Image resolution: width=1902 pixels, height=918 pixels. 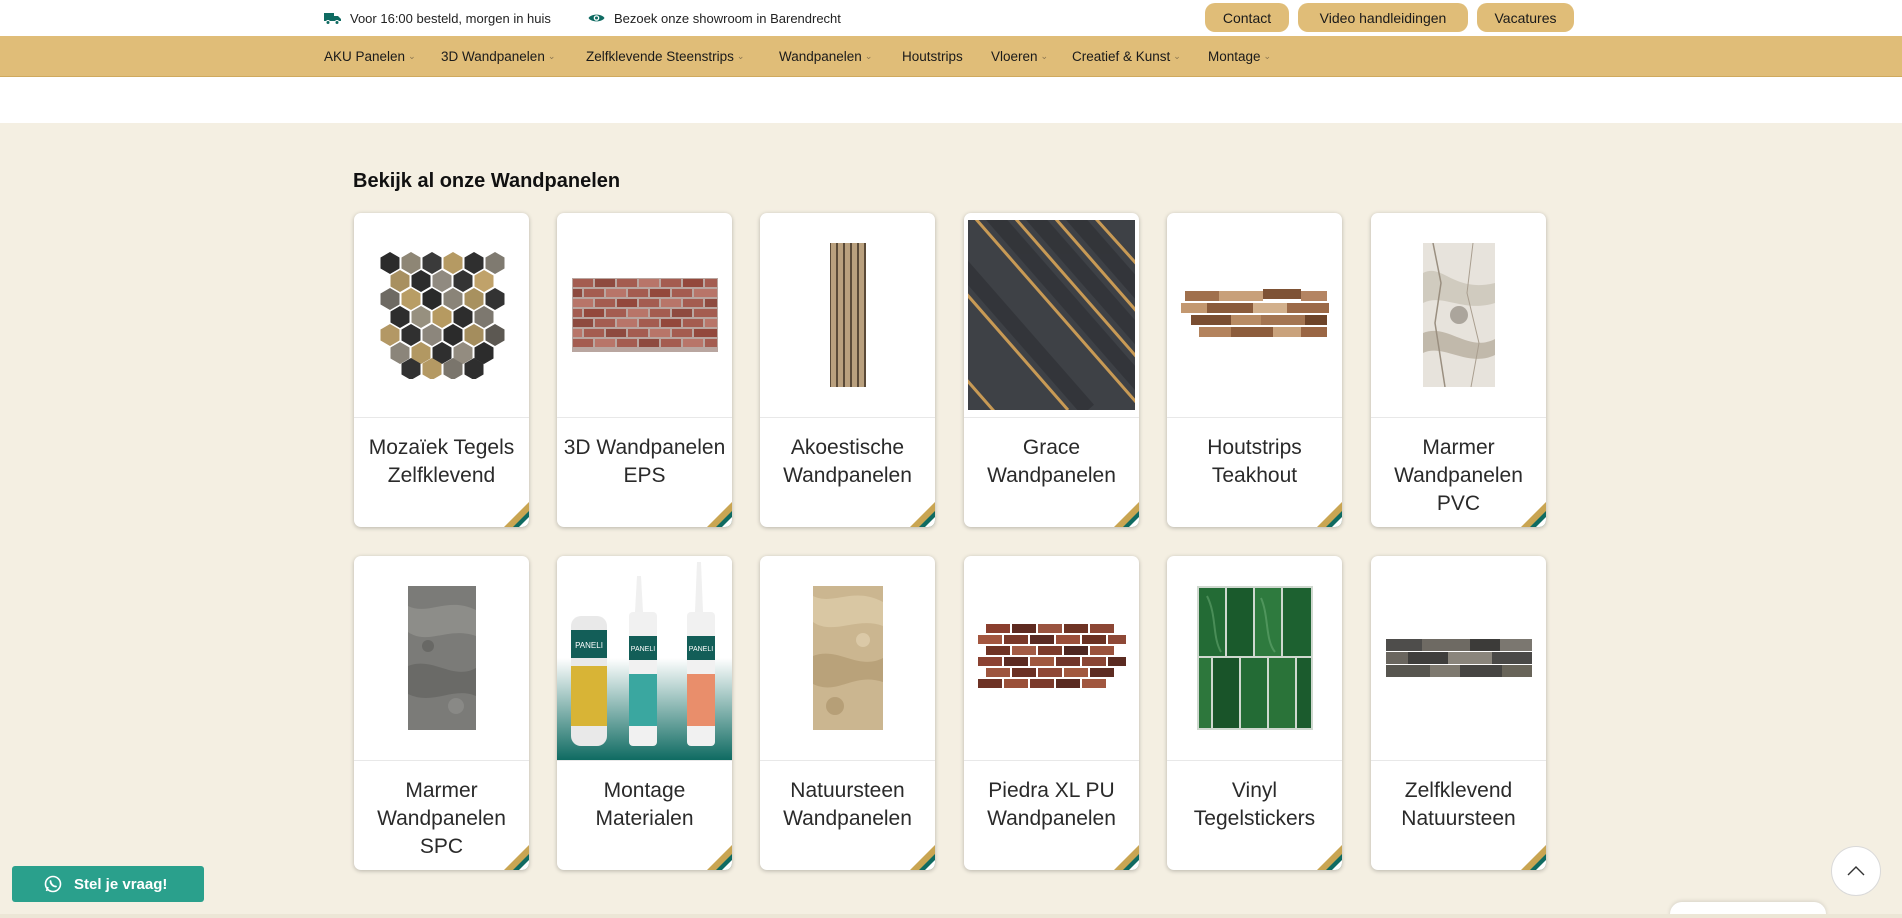 What do you see at coordinates (441, 315) in the screenshot?
I see `mosaic-tiles-image` at bounding box center [441, 315].